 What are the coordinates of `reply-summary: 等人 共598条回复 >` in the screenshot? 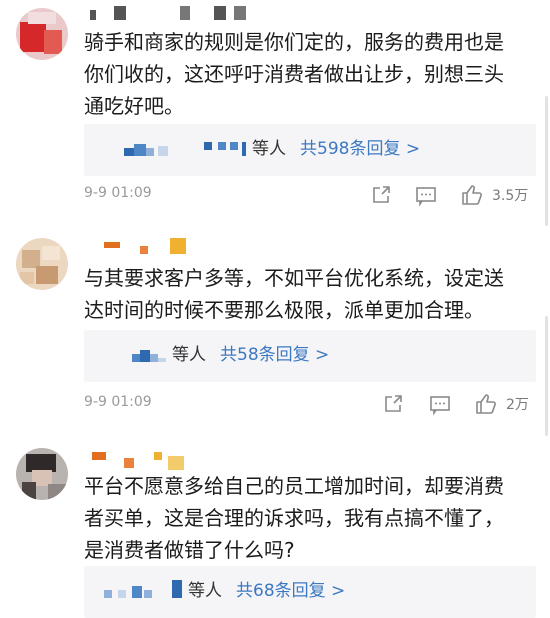 It's located at (310, 150).